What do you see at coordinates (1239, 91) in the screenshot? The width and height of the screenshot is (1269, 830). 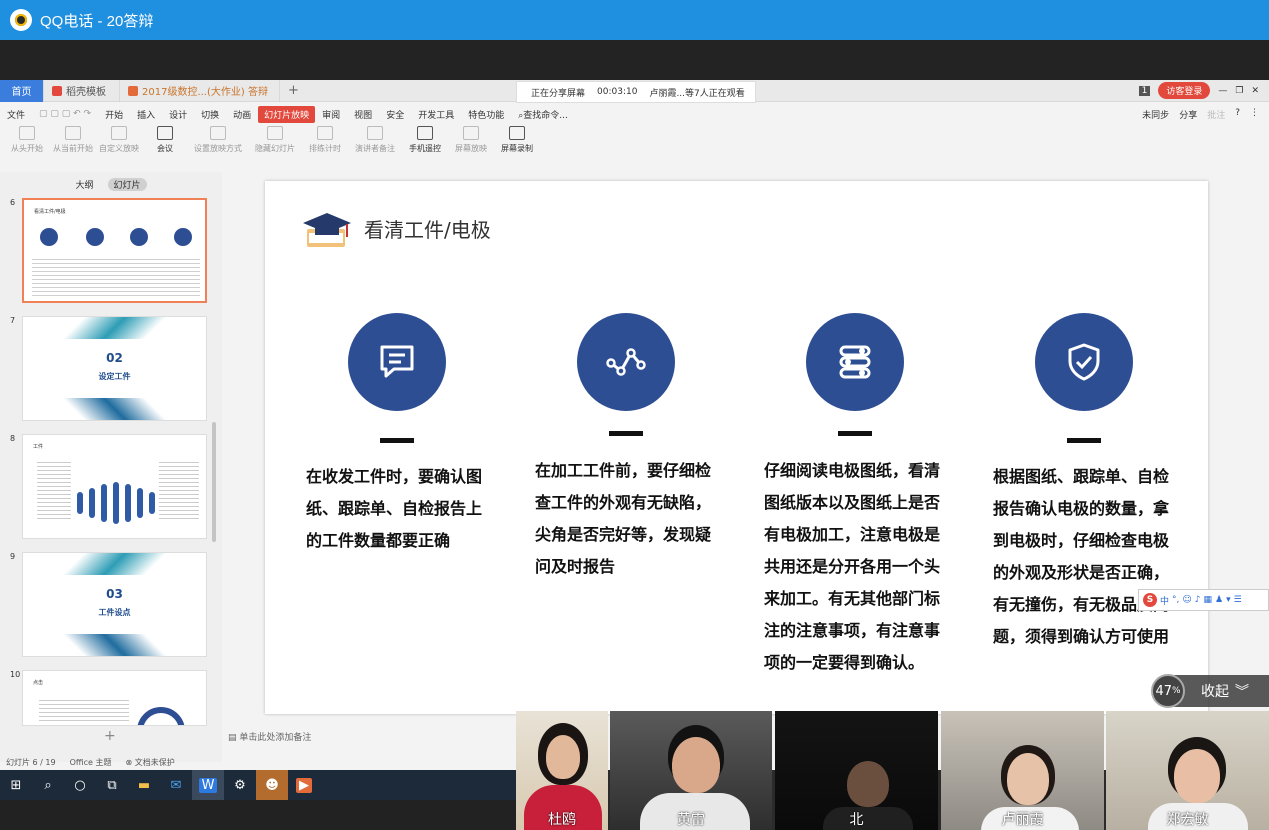 I see `restore-icon: ❐` at bounding box center [1239, 91].